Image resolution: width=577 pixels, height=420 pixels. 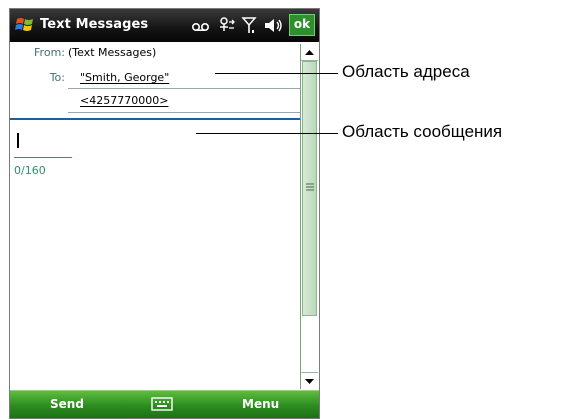 I want to click on ok-button: ok, so click(x=302, y=25).